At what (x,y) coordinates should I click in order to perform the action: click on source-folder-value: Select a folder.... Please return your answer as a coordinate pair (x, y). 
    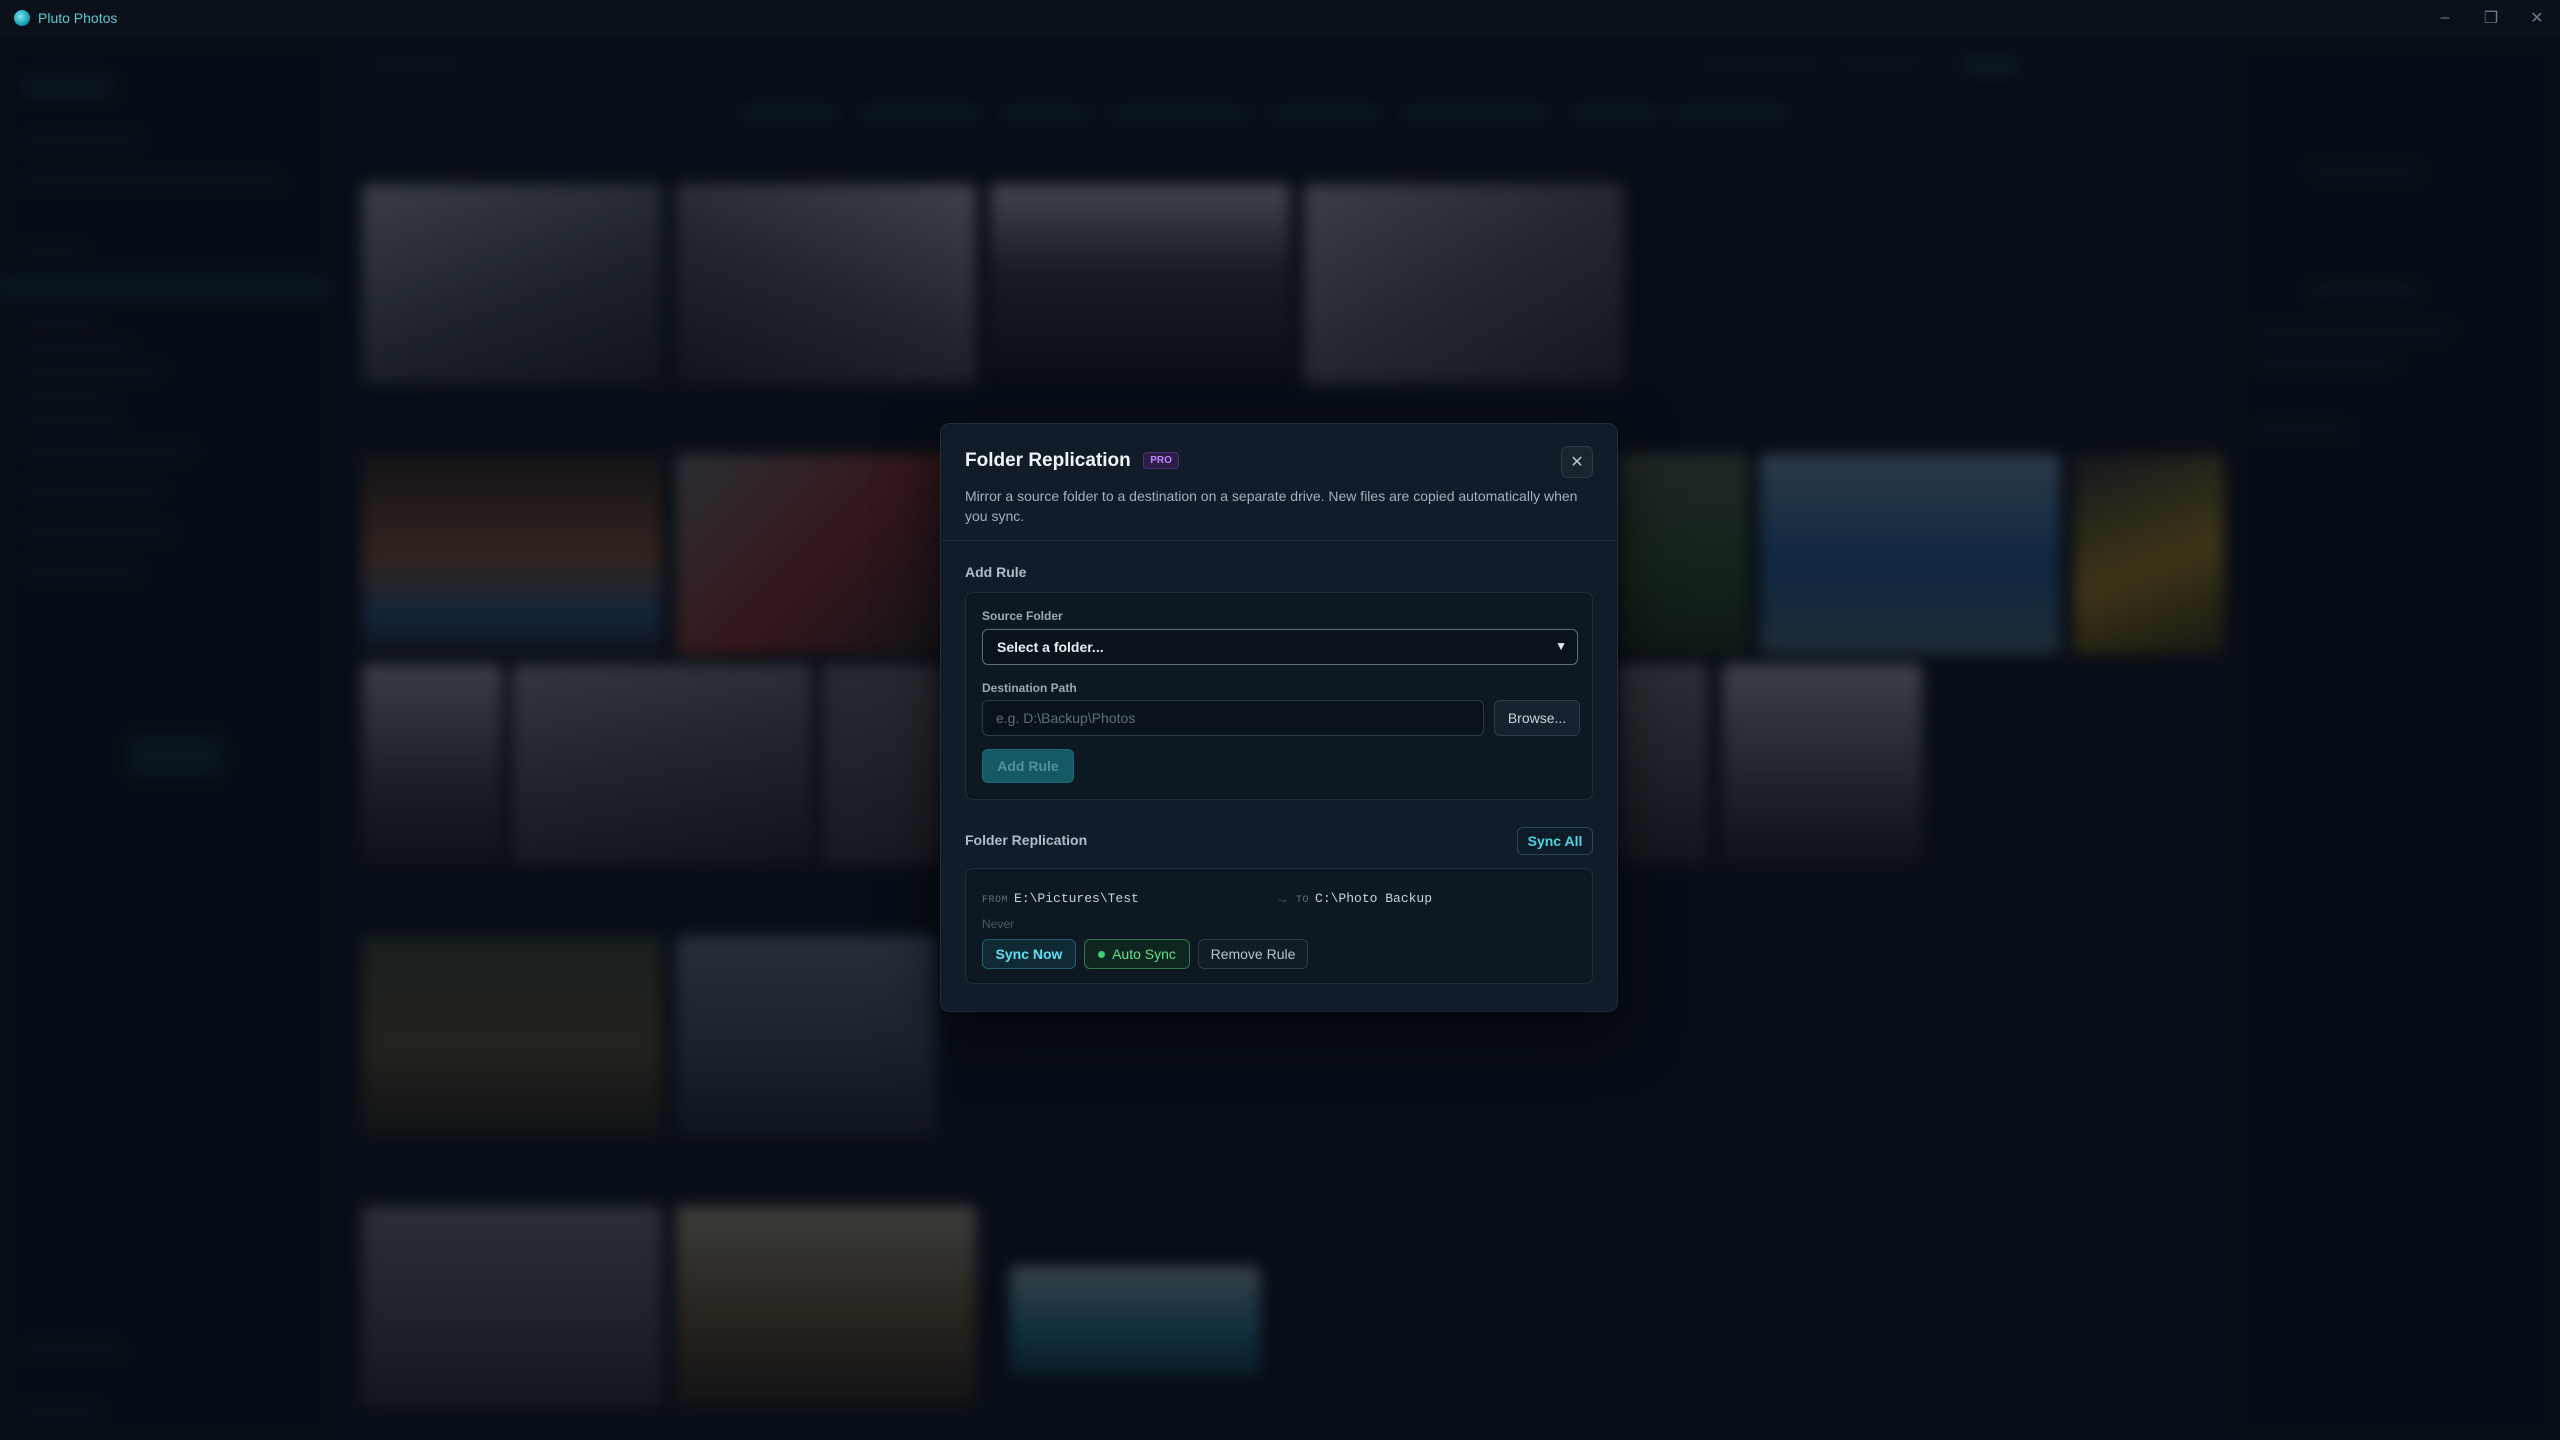
    Looking at the image, I should click on (1050, 647).